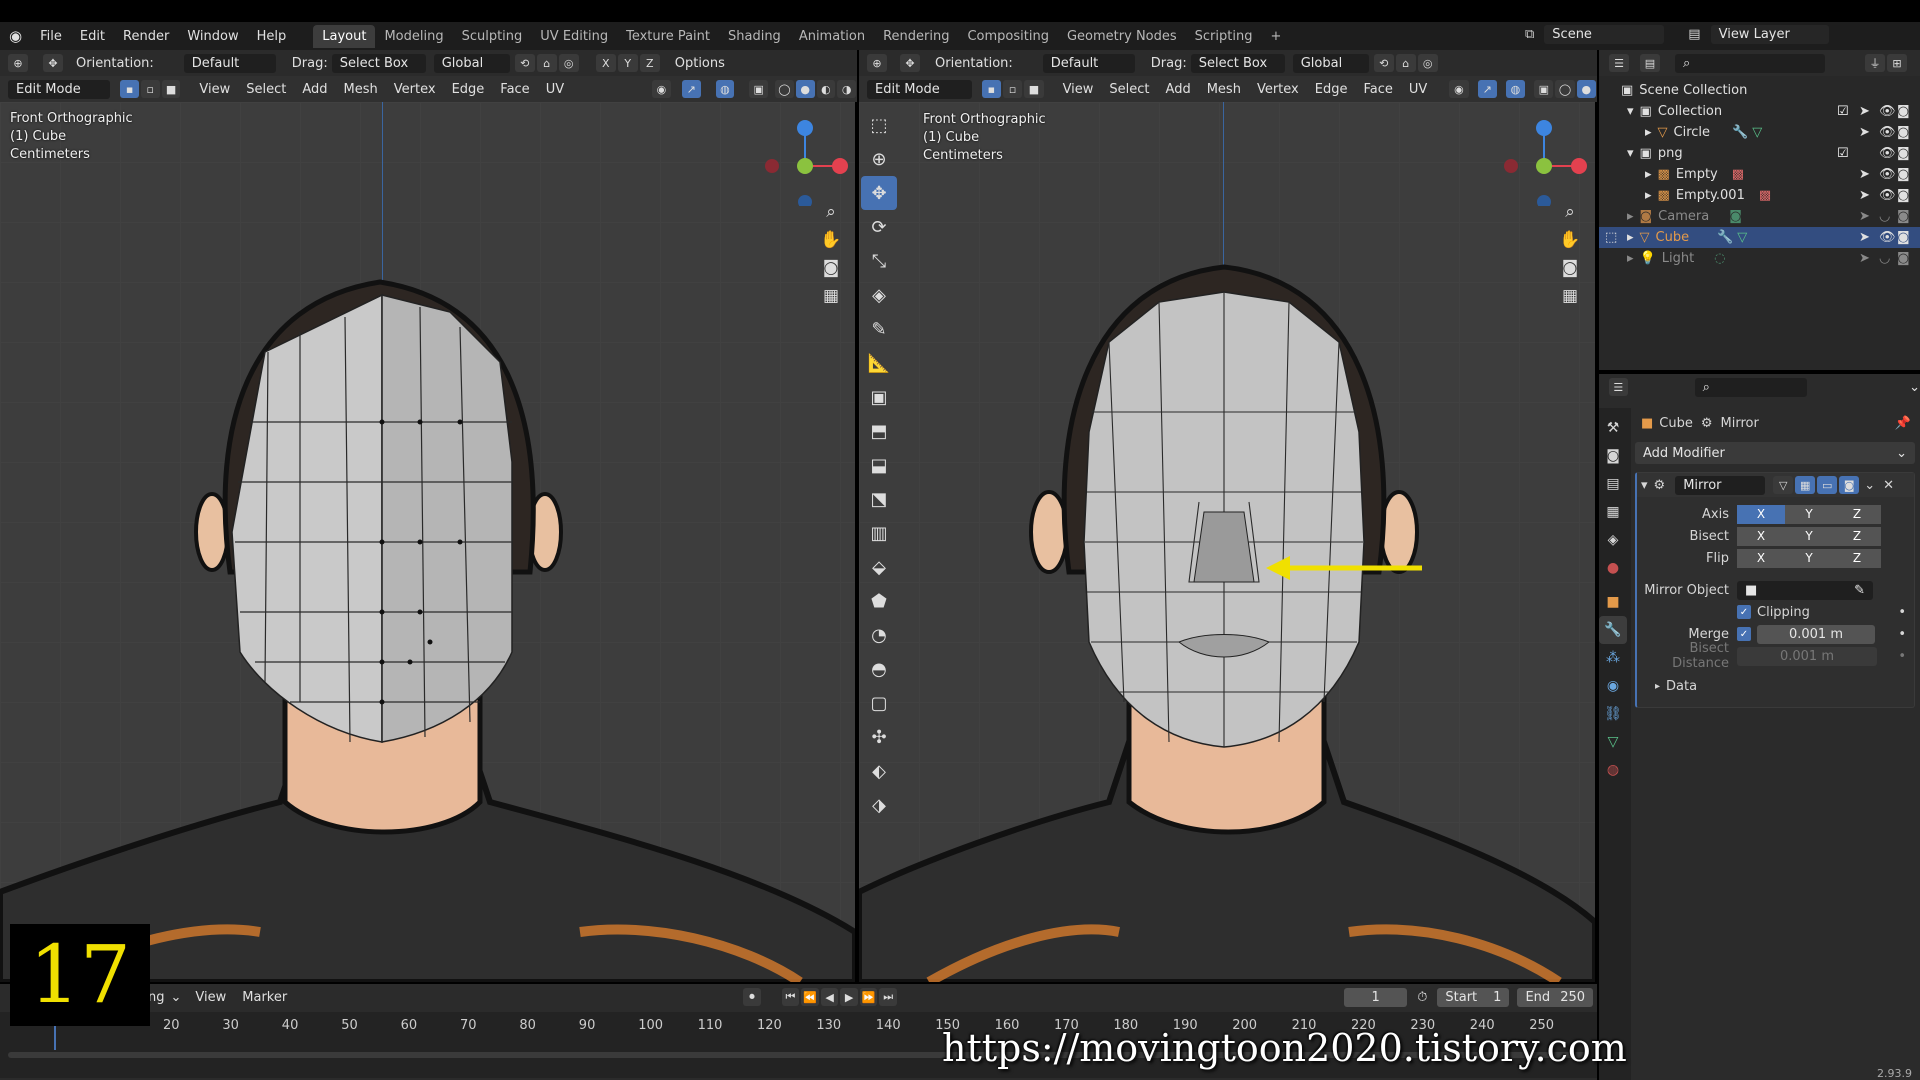 Image resolution: width=1920 pixels, height=1080 pixels. I want to click on blender-logo-icon: ◉, so click(15, 36).